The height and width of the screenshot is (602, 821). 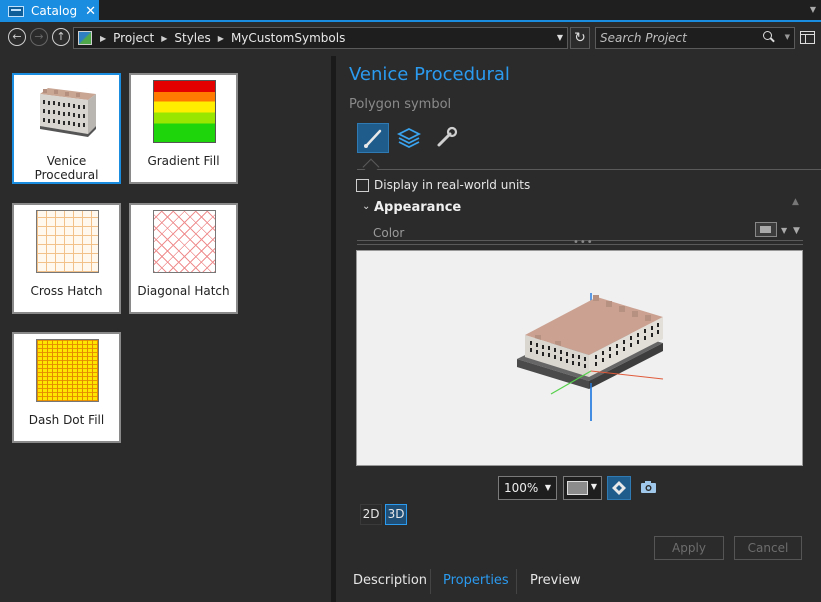 What do you see at coordinates (583, 242) in the screenshot?
I see `grip-icon: •••` at bounding box center [583, 242].